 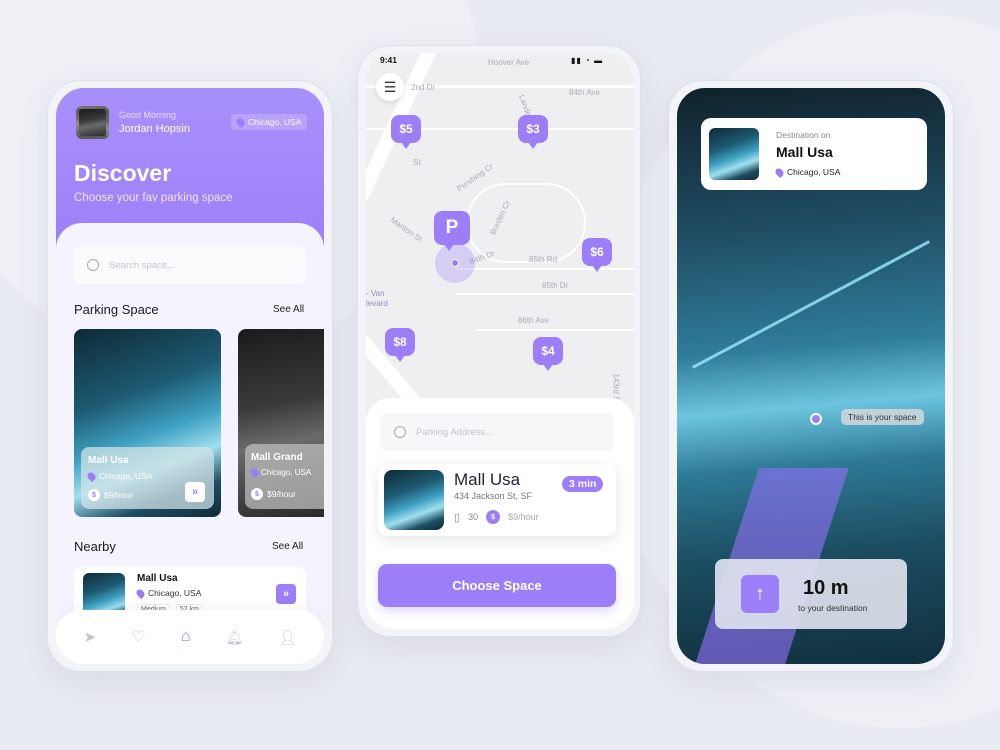 I want to click on result-address: 434 Jackson St, SF, so click(x=493, y=496).